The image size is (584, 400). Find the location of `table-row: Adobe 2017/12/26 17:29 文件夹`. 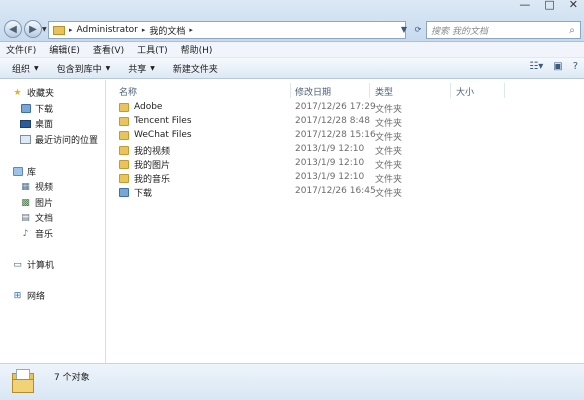

table-row: Adobe 2017/12/26 17:29 文件夹 is located at coordinates (345, 109).